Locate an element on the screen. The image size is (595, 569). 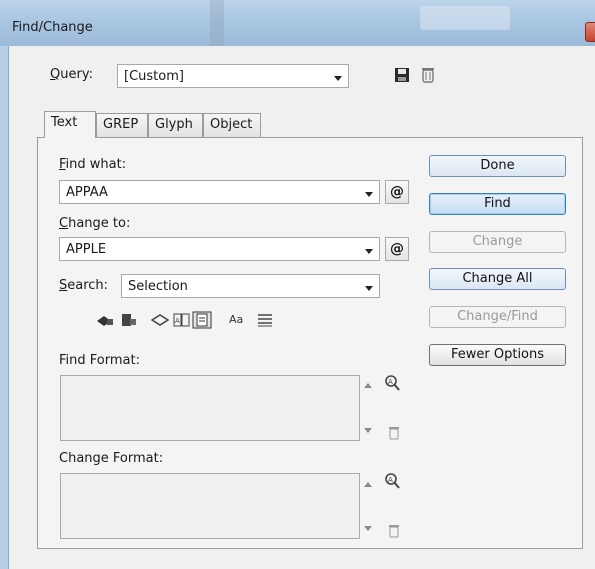
change-button: Change is located at coordinates (497, 242).